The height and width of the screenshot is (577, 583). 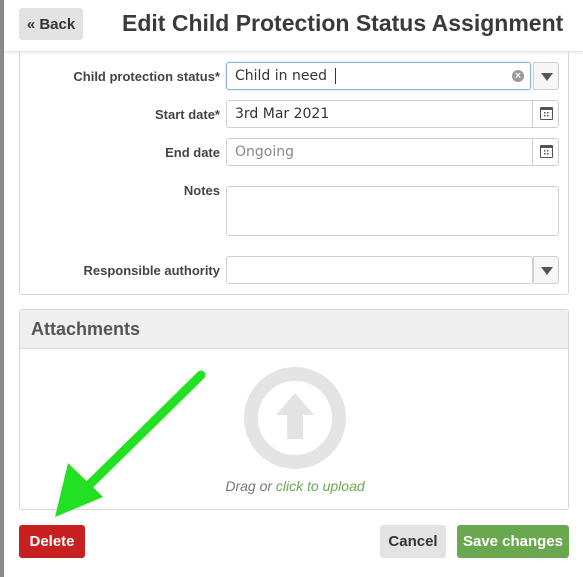 What do you see at coordinates (392, 152) in the screenshot?
I see `end-date-input: Ongoing` at bounding box center [392, 152].